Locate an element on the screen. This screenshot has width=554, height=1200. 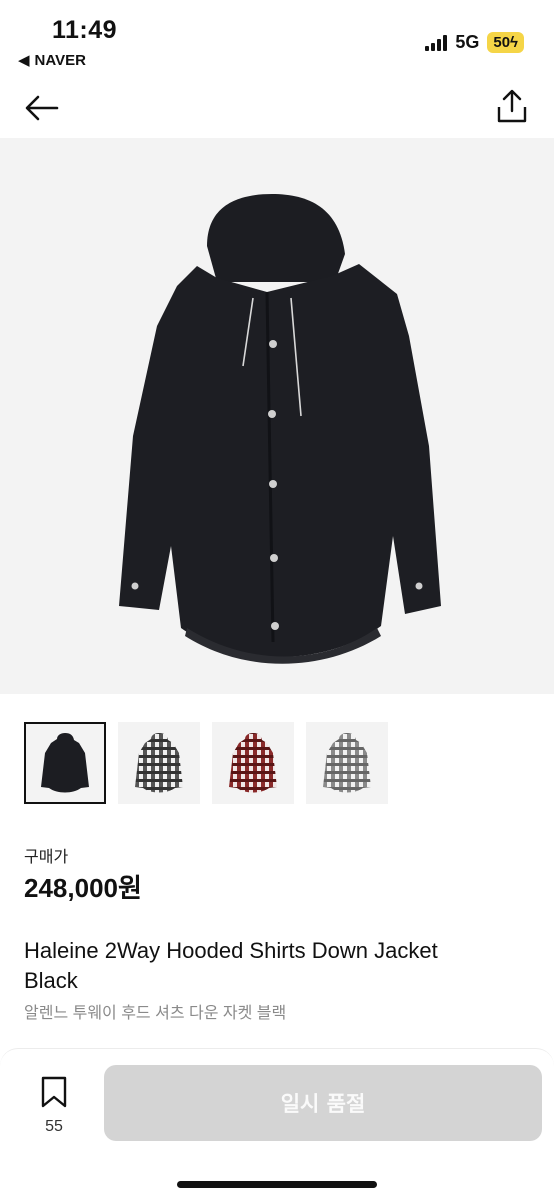
status-back-to-app: ◀ NAVER is located at coordinates (52, 60).